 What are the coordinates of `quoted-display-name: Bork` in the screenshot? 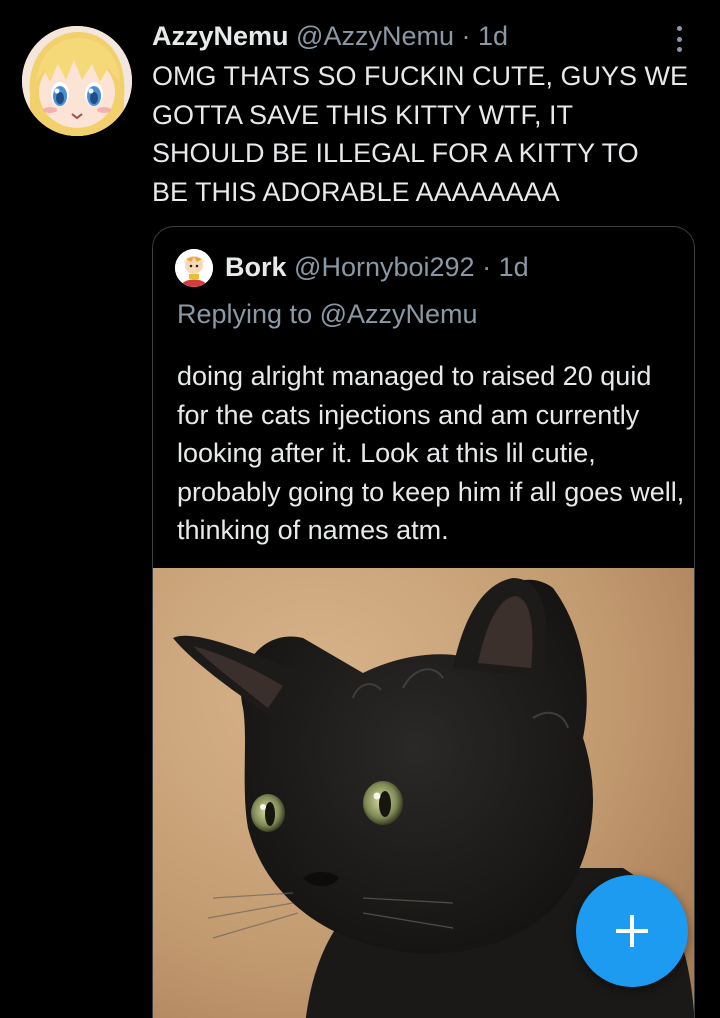 It's located at (256, 267).